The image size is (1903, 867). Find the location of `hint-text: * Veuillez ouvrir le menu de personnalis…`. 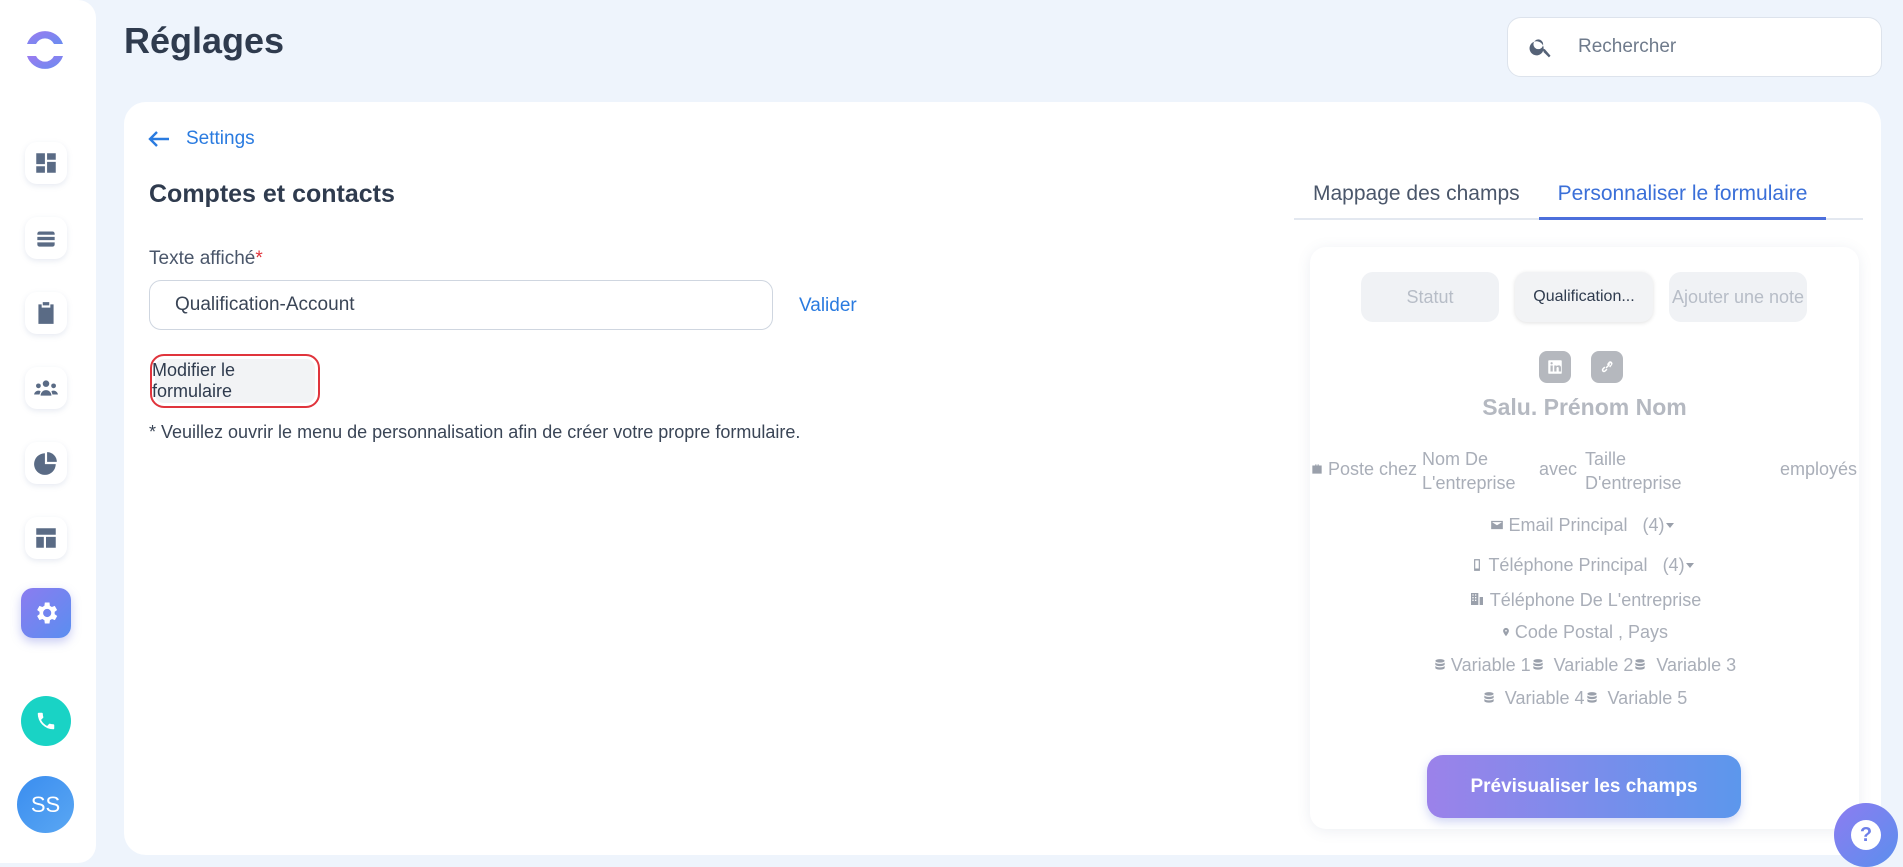

hint-text: * Veuillez ouvrir le menu de personnalis… is located at coordinates (475, 432).